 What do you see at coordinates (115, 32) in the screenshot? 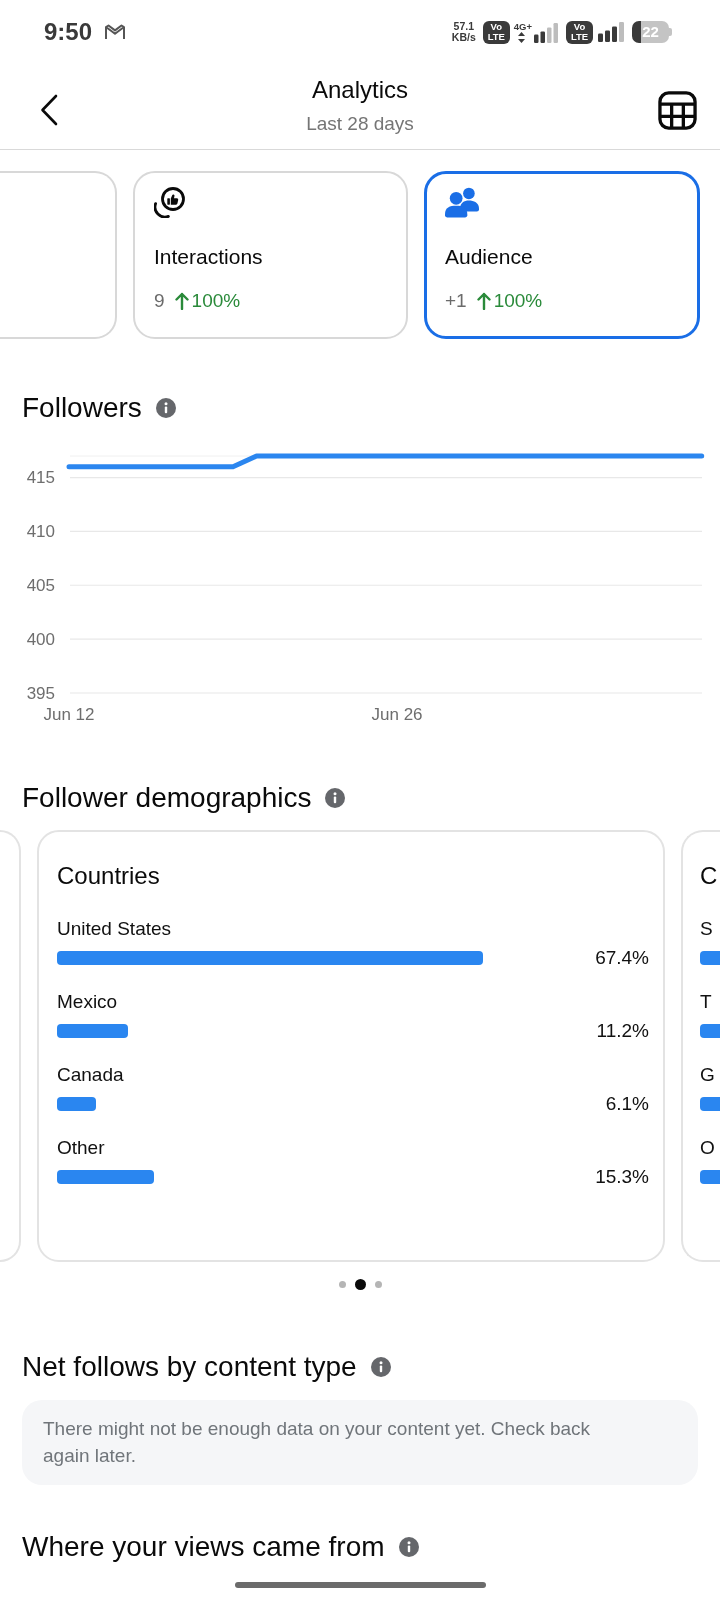
I see `mail-icon` at bounding box center [115, 32].